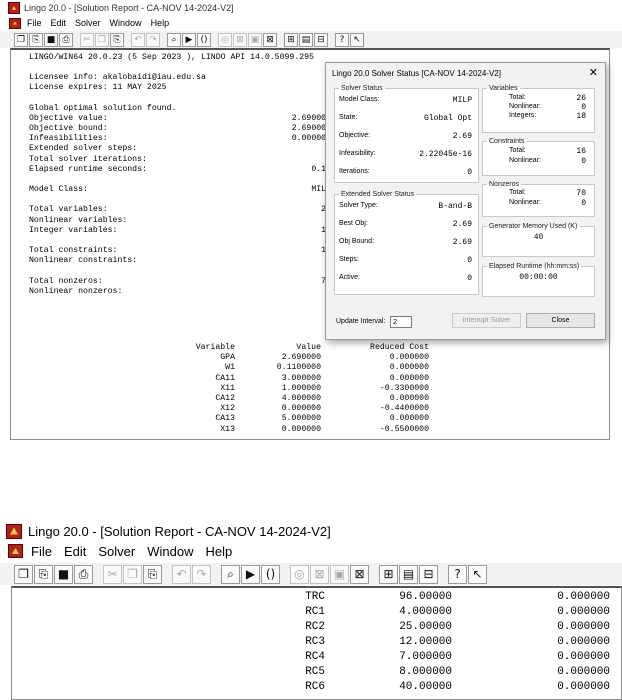 The image size is (622, 700). Describe the element at coordinates (401, 322) in the screenshot. I see `update-interval-input: 2` at that location.